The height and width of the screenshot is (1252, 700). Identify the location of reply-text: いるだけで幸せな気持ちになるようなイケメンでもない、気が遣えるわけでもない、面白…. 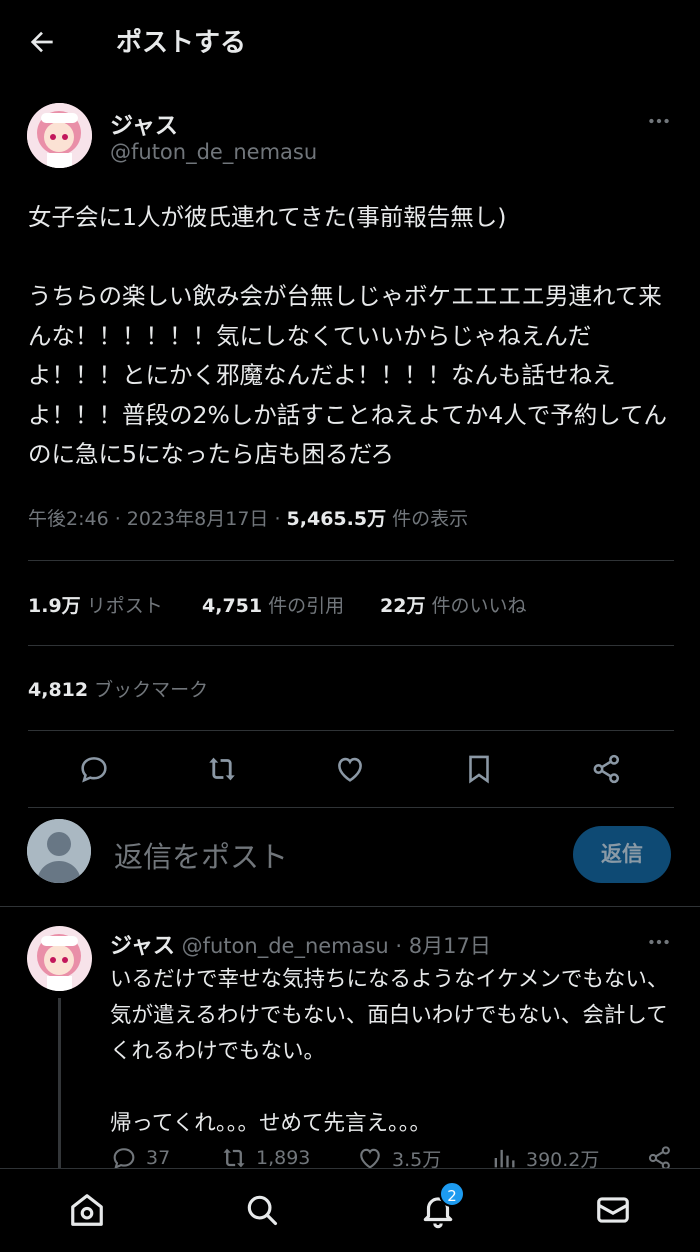
(389, 1051).